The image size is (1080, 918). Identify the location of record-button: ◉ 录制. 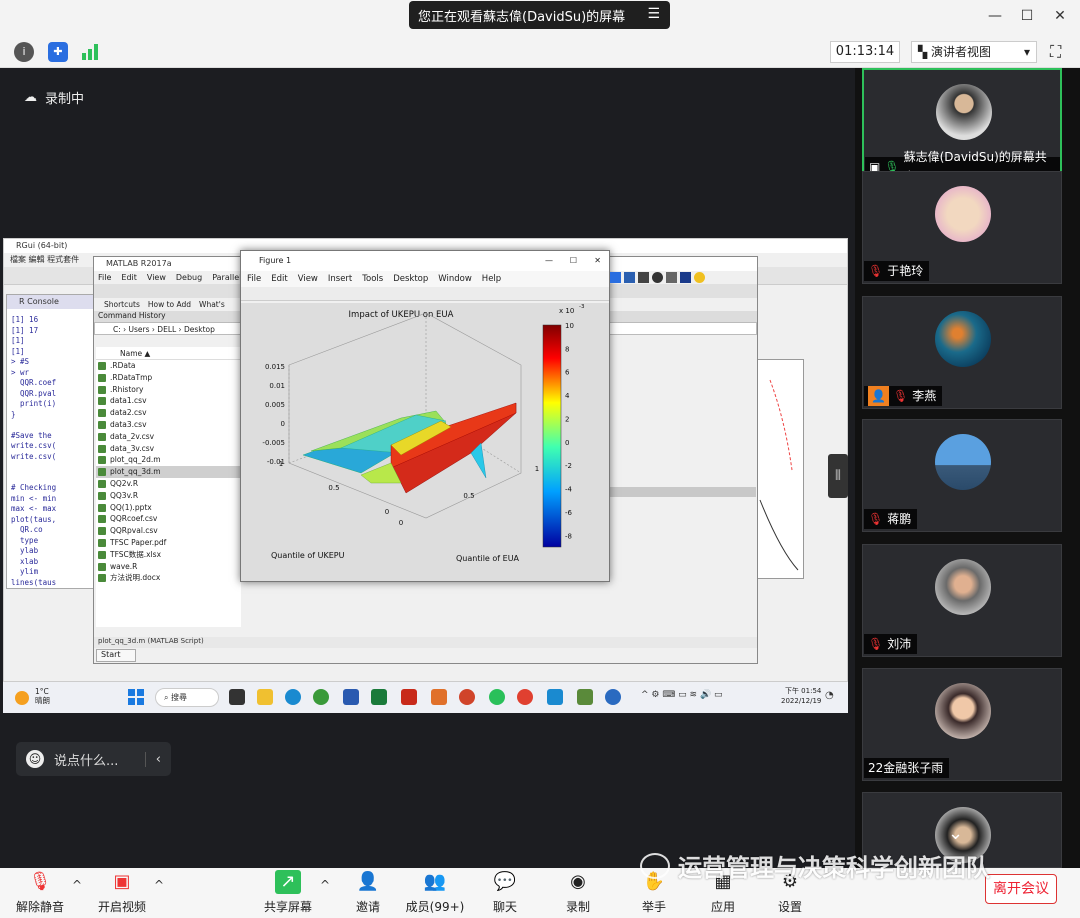
(578, 893).